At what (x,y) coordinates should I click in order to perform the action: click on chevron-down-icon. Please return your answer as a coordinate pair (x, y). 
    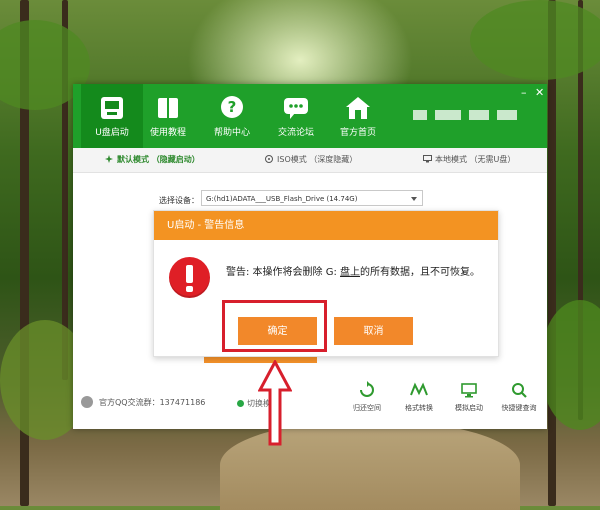
    Looking at the image, I should click on (414, 199).